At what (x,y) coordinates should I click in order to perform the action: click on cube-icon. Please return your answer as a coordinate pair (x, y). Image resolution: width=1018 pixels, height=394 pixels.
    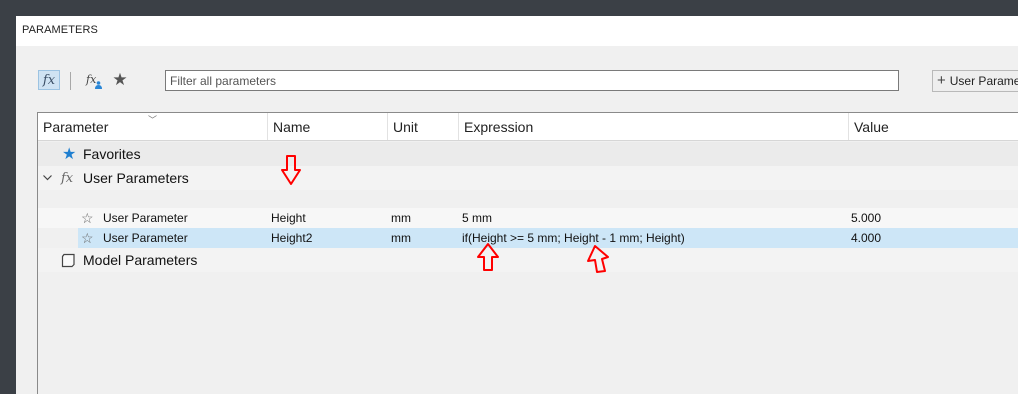
    Looking at the image, I should click on (68, 260).